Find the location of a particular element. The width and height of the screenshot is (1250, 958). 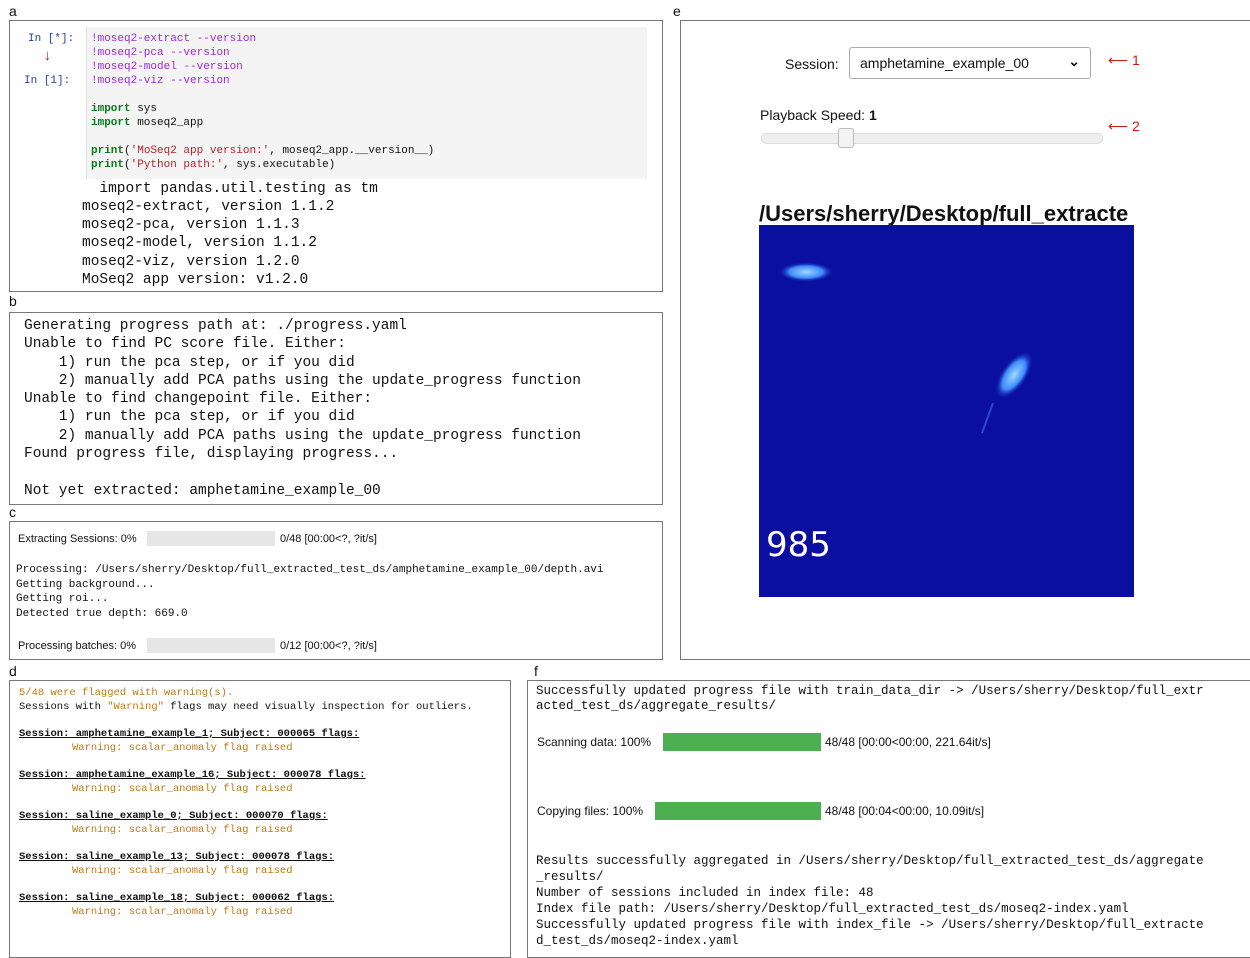

output-line: Unable to find changepoint file. Either: is located at coordinates (198, 399).